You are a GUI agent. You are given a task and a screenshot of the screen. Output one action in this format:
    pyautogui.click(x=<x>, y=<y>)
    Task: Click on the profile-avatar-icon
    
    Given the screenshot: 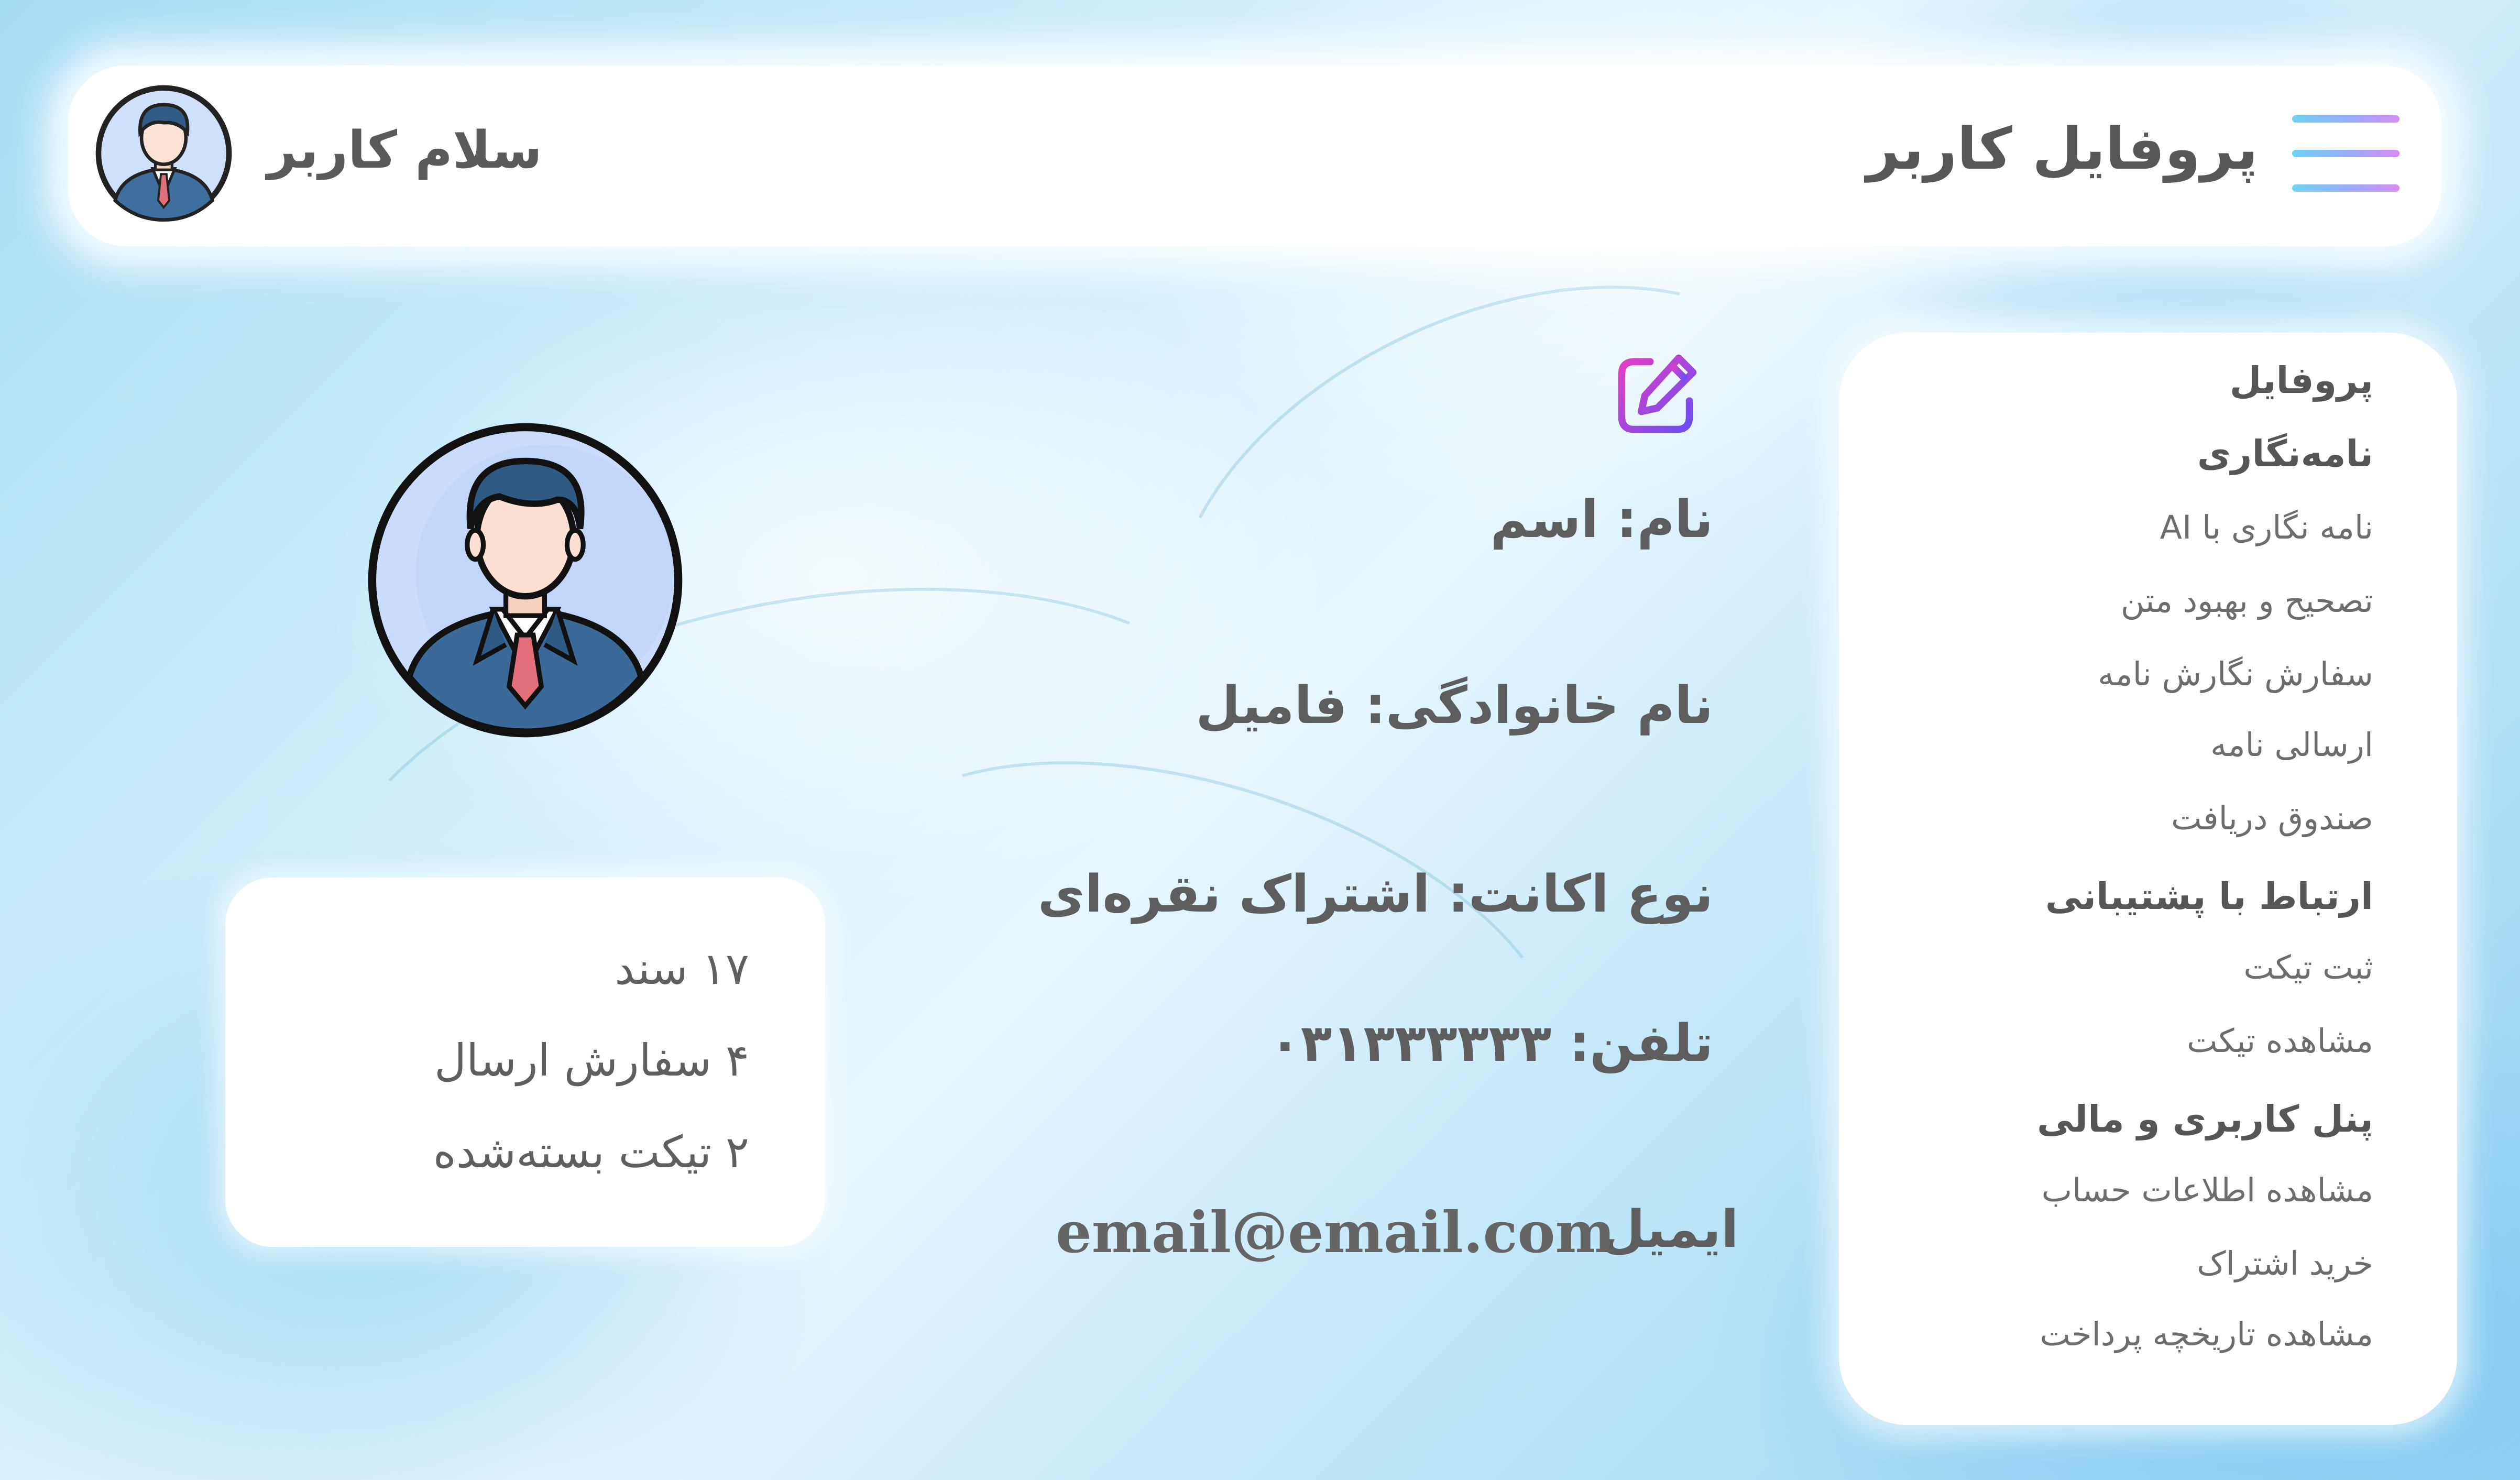 What is the action you would take?
    pyautogui.click(x=525, y=580)
    